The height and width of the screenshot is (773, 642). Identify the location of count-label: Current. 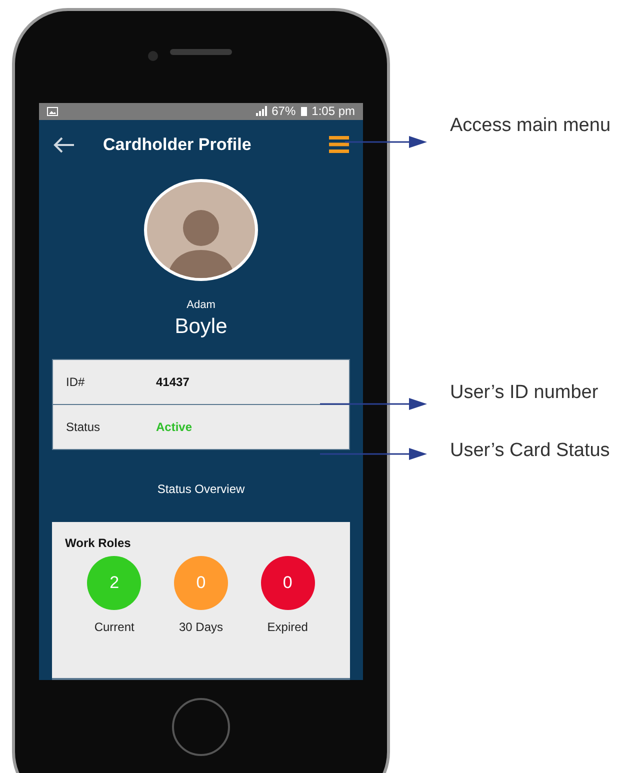
(114, 627).